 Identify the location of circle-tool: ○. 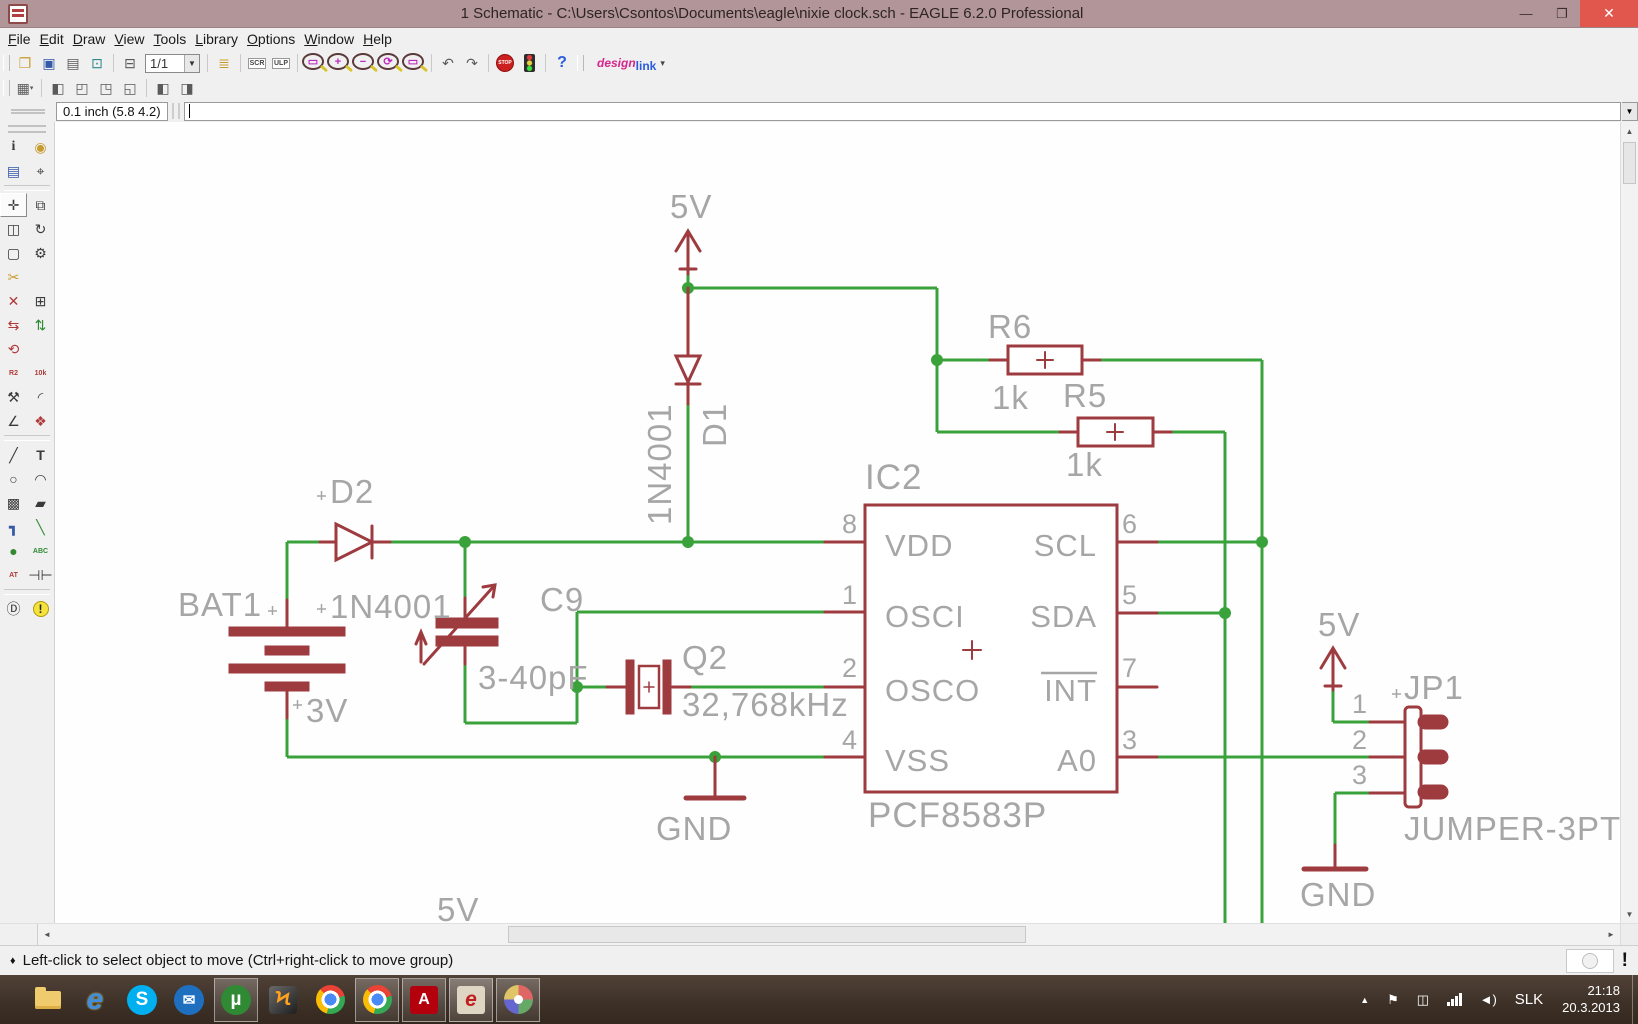
(13, 479).